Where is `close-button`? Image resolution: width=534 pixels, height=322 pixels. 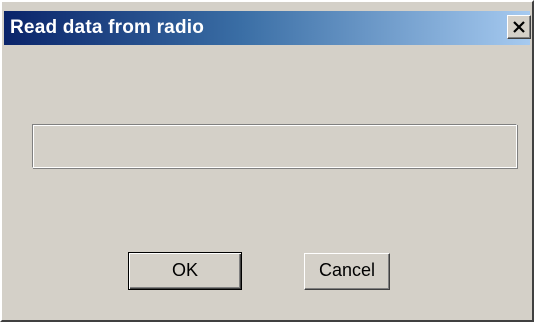
close-button is located at coordinates (519, 27).